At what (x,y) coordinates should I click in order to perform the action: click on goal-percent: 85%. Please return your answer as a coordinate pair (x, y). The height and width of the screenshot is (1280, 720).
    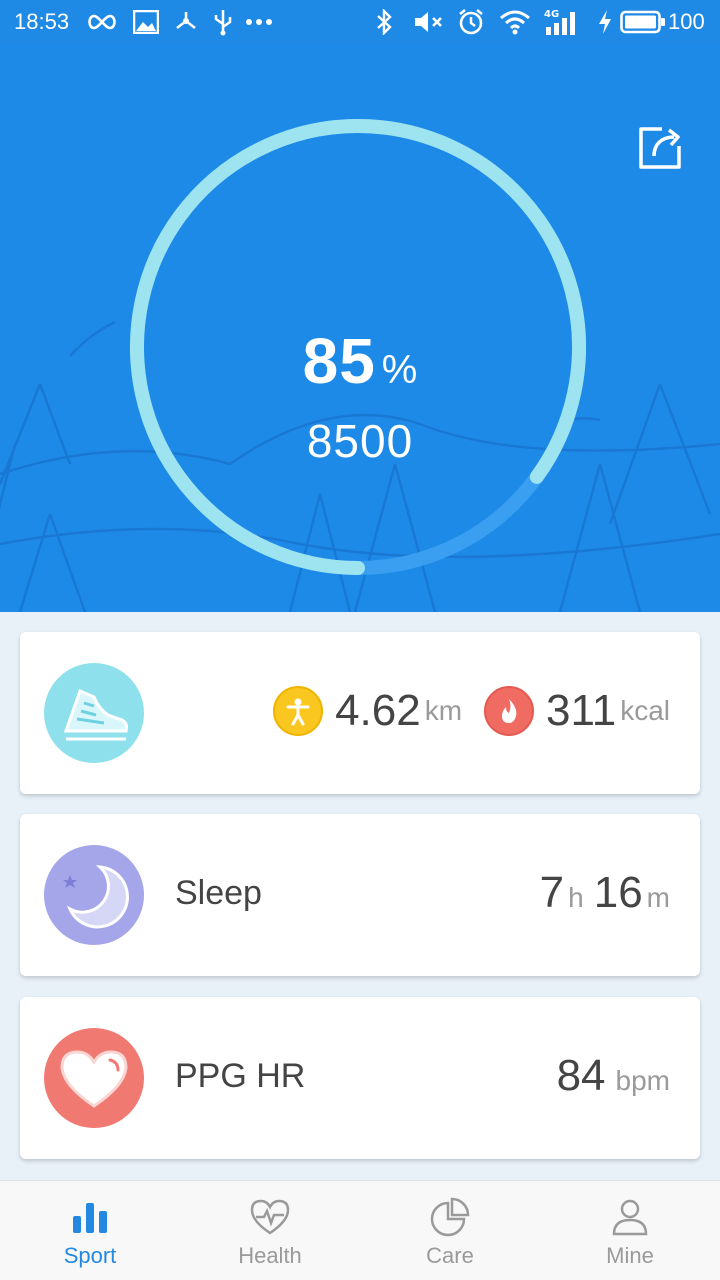
    Looking at the image, I should click on (360, 361).